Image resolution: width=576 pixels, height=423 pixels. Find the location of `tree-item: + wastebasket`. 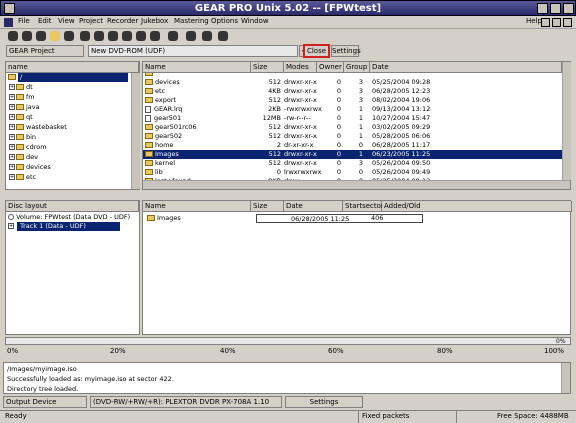

tree-item: + wastebasket is located at coordinates (68, 127).